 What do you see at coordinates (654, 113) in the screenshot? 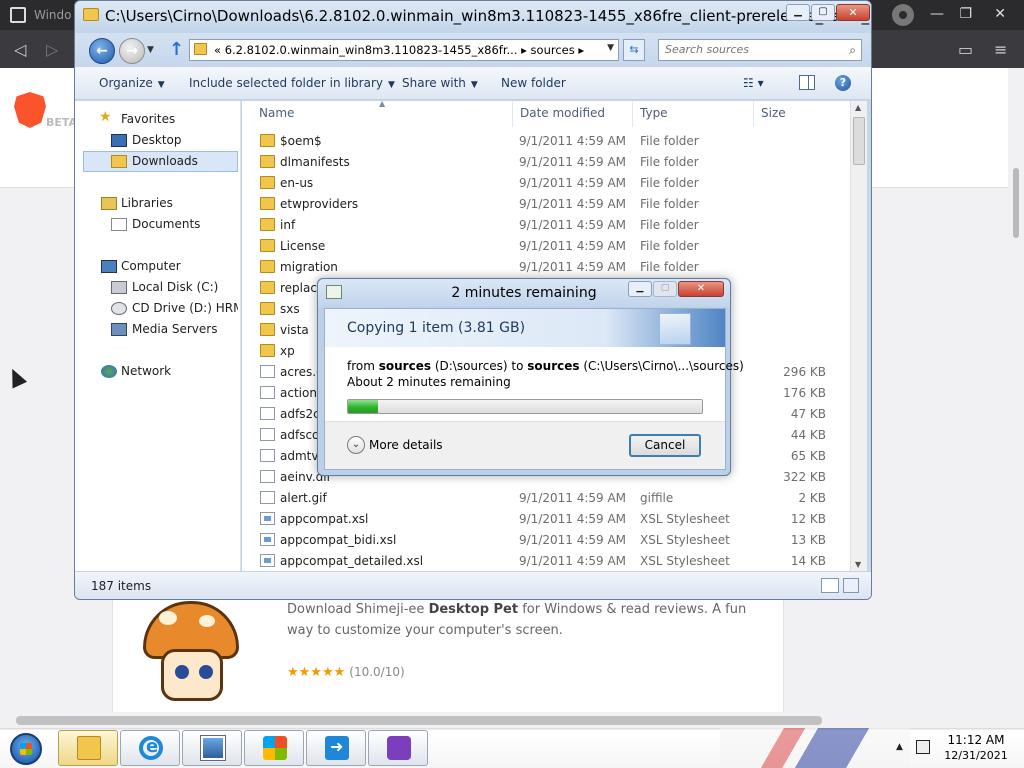
I see `column-type: Type` at bounding box center [654, 113].